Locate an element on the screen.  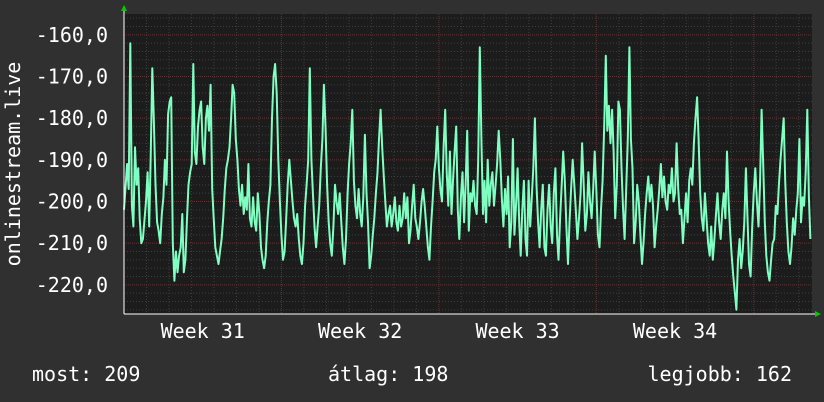
stat-current: most: 209 is located at coordinates (86, 374).